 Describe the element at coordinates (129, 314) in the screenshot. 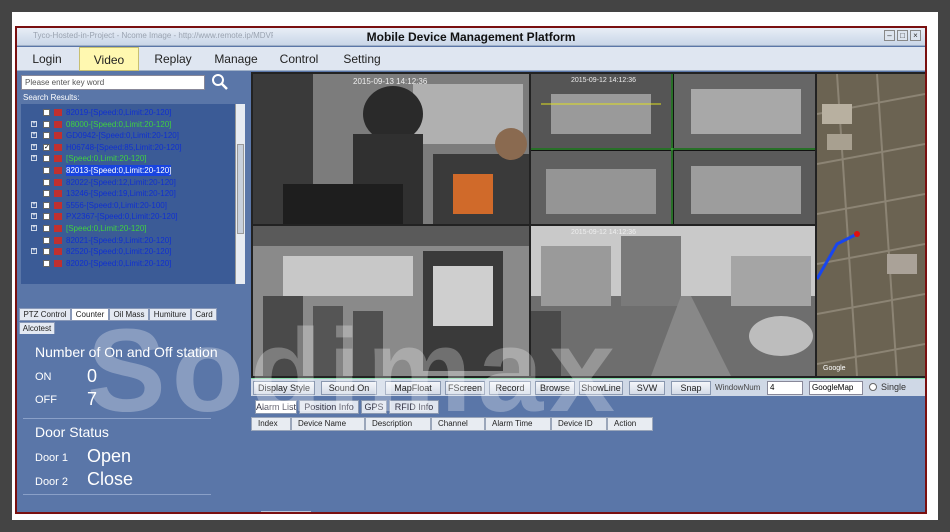

I see `tab-oil-mass: Oil Mass` at that location.